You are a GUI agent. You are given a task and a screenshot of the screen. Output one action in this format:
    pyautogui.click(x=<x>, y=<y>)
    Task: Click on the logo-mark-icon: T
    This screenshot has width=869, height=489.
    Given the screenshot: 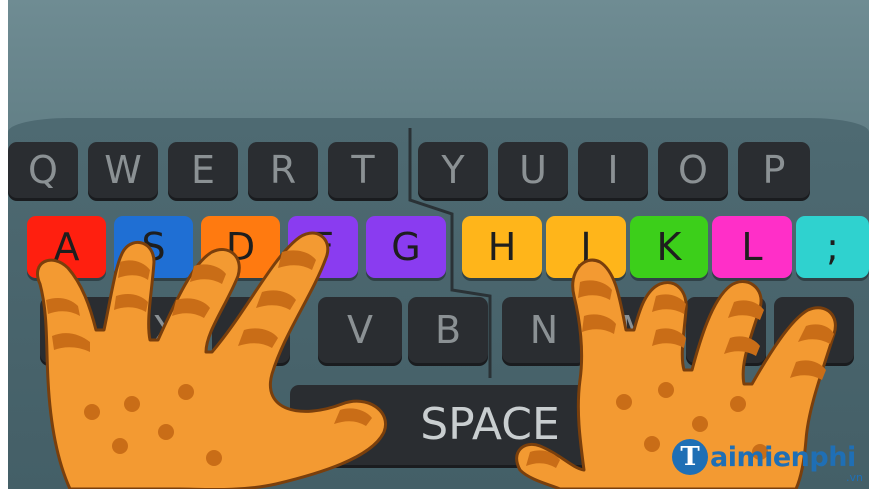 What is the action you would take?
    pyautogui.click(x=690, y=457)
    